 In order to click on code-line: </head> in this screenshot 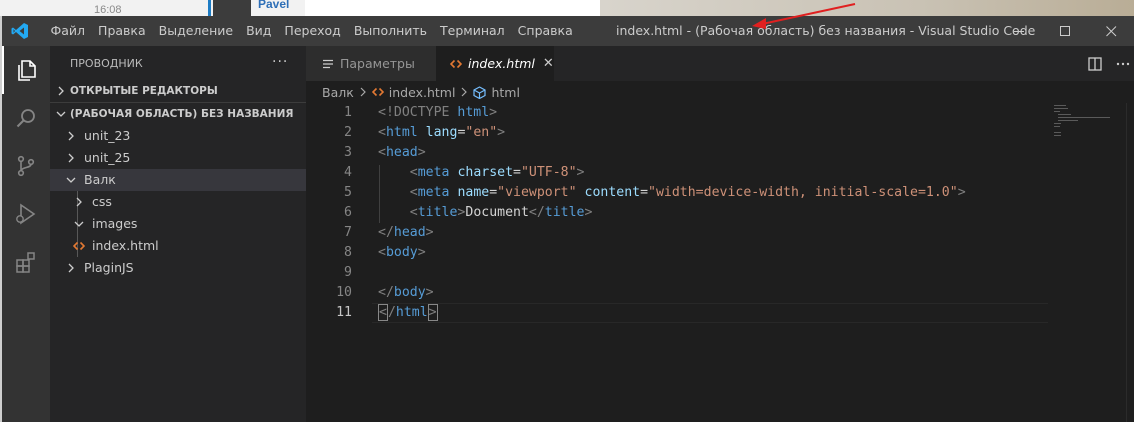, I will do `click(406, 233)`.